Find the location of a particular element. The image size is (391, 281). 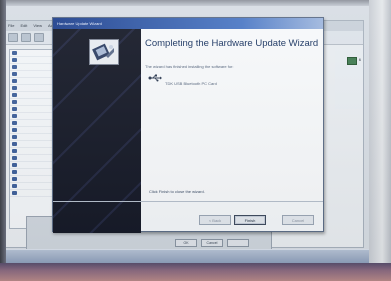

background-help-button is located at coordinates (238, 243).